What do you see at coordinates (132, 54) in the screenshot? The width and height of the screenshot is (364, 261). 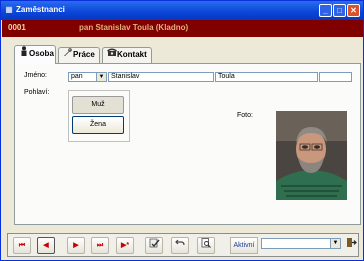 I see `tab-kontakt-label: Kontakt` at bounding box center [132, 54].